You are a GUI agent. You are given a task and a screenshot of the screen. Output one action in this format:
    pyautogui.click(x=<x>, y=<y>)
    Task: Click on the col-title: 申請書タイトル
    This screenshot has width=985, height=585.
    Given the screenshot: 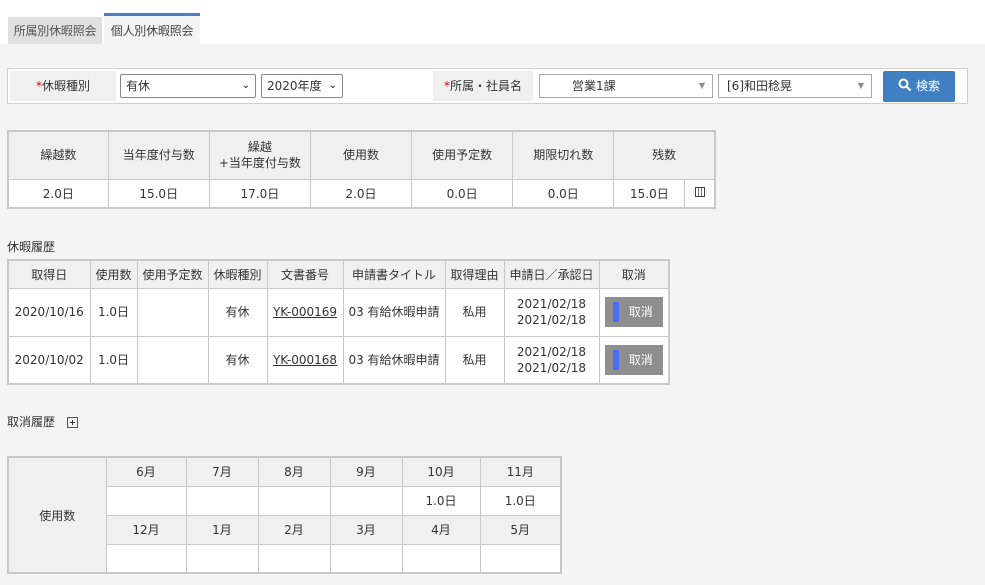 What is the action you would take?
    pyautogui.click(x=394, y=274)
    